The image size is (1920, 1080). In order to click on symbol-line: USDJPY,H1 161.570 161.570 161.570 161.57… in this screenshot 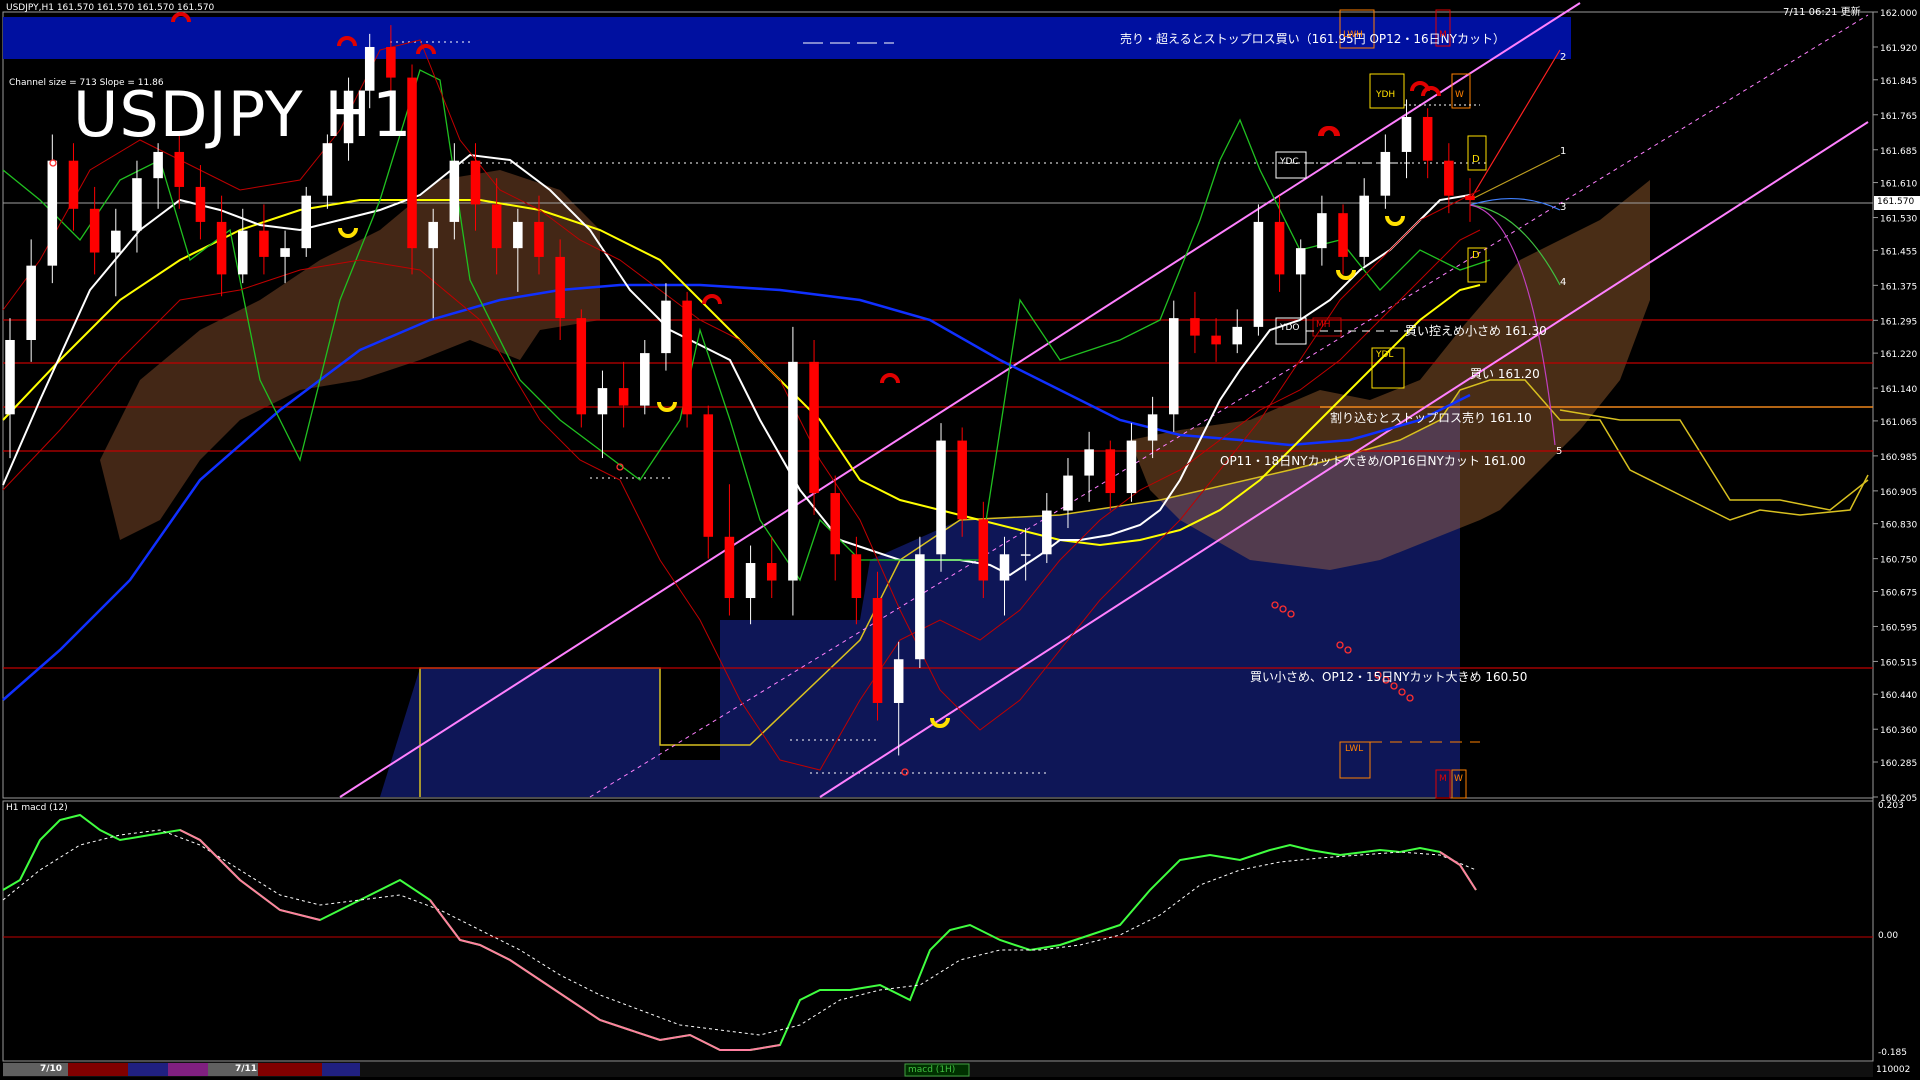, I will do `click(110, 8)`.